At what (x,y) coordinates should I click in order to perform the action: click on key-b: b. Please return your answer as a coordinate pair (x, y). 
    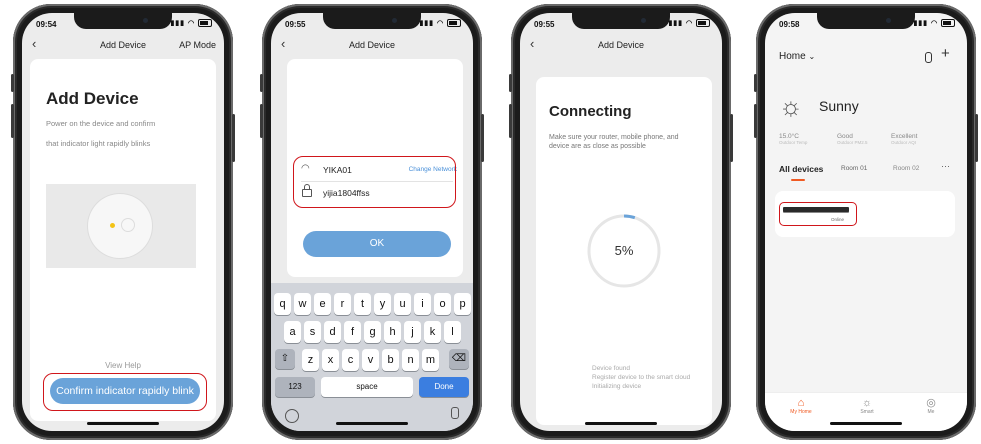
    Looking at the image, I should click on (390, 360).